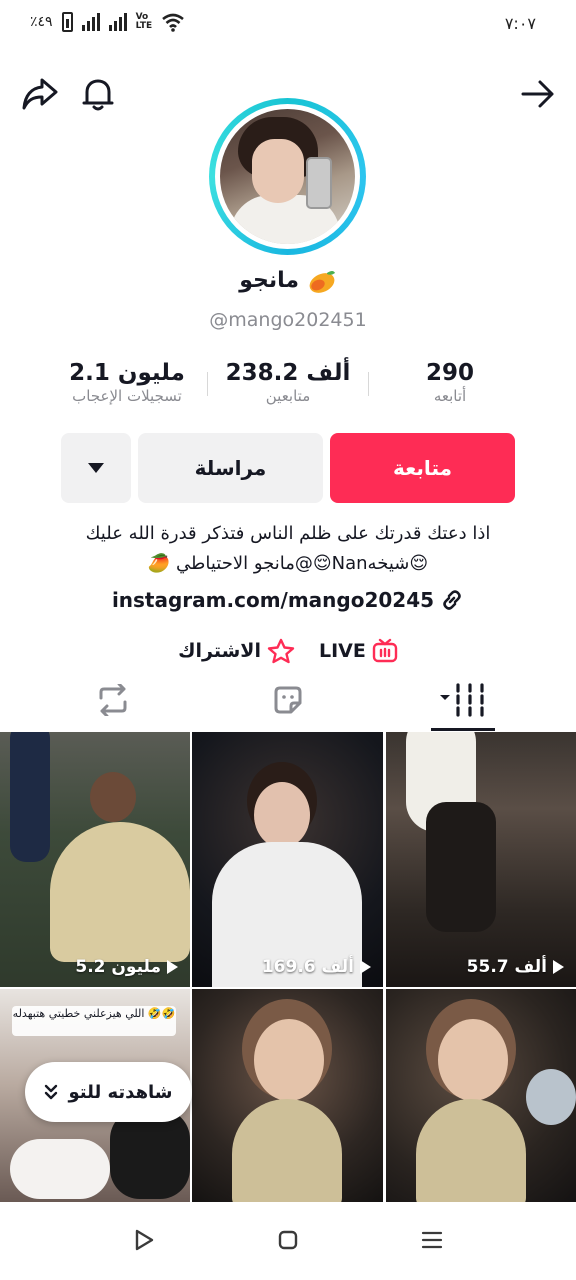 The image size is (576, 1280). Describe the element at coordinates (90, 22) in the screenshot. I see `signal-icon` at that location.